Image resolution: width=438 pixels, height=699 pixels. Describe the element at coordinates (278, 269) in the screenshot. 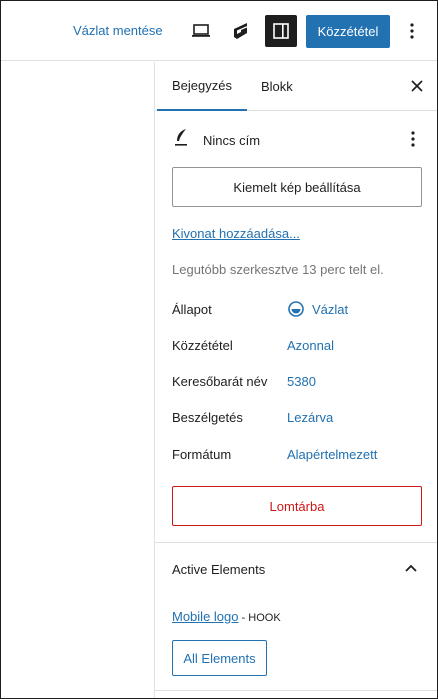

I see `last-edited-text: Legutóbb szerkesztve 13 perc telt el.` at that location.